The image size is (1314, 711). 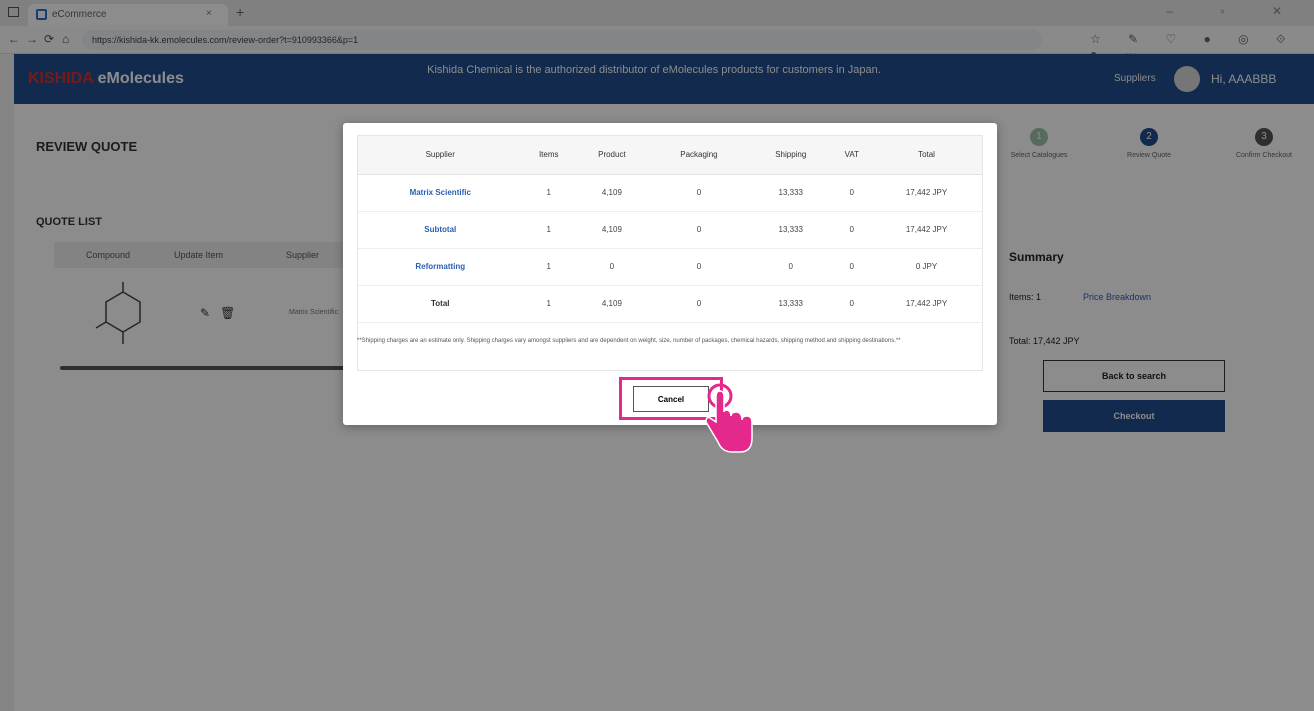 What do you see at coordinates (440, 155) in the screenshot?
I see `col-supplier: Supplier` at bounding box center [440, 155].